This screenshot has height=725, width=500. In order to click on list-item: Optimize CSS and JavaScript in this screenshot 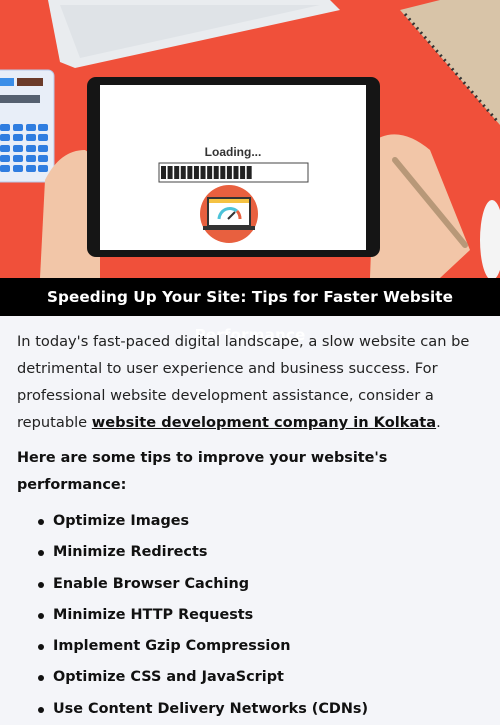, I will do `click(252, 677)`.